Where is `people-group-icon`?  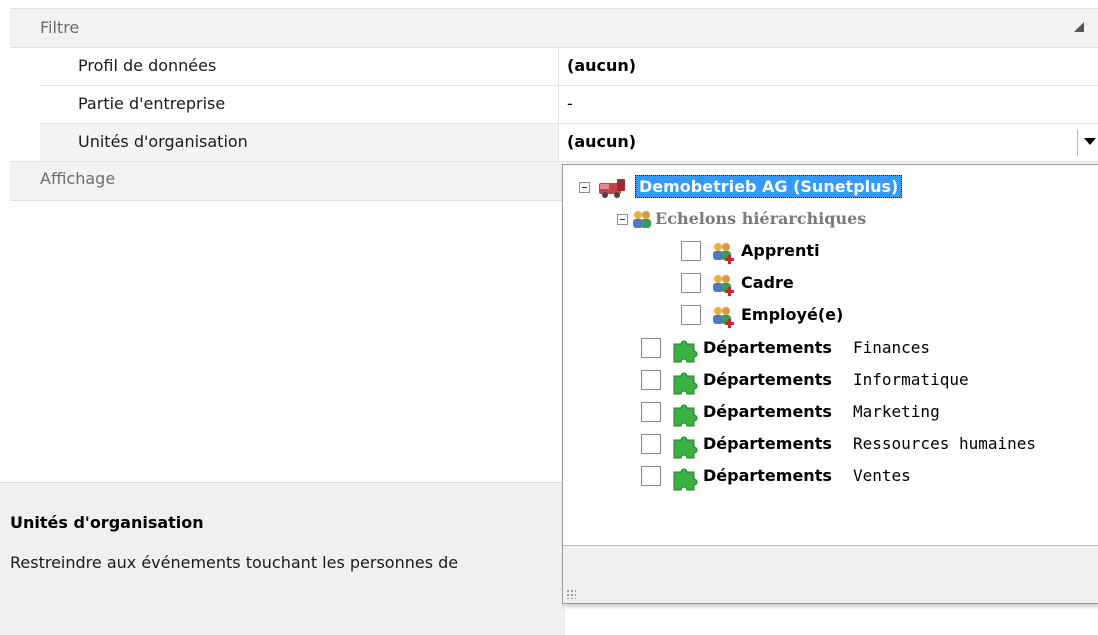
people-group-icon is located at coordinates (642, 219).